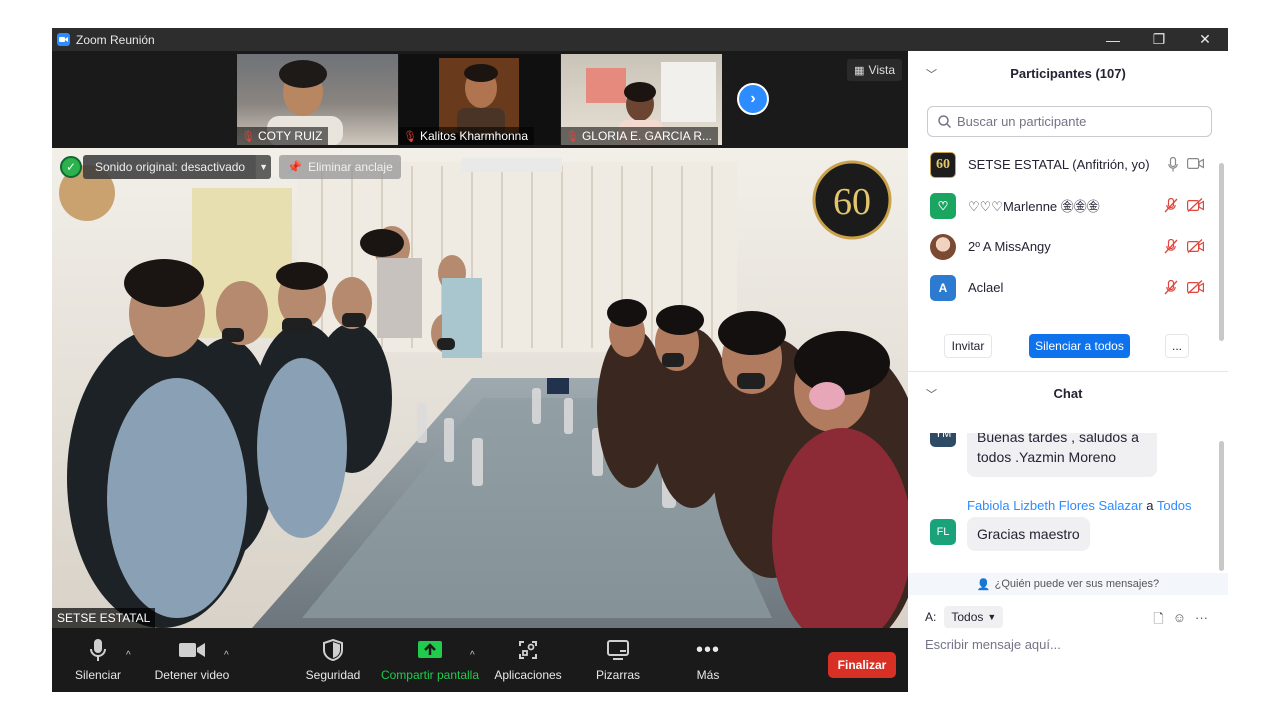 The height and width of the screenshot is (720, 1280). What do you see at coordinates (1028, 534) in the screenshot?
I see `chat-bubble: Gracias maestro` at bounding box center [1028, 534].